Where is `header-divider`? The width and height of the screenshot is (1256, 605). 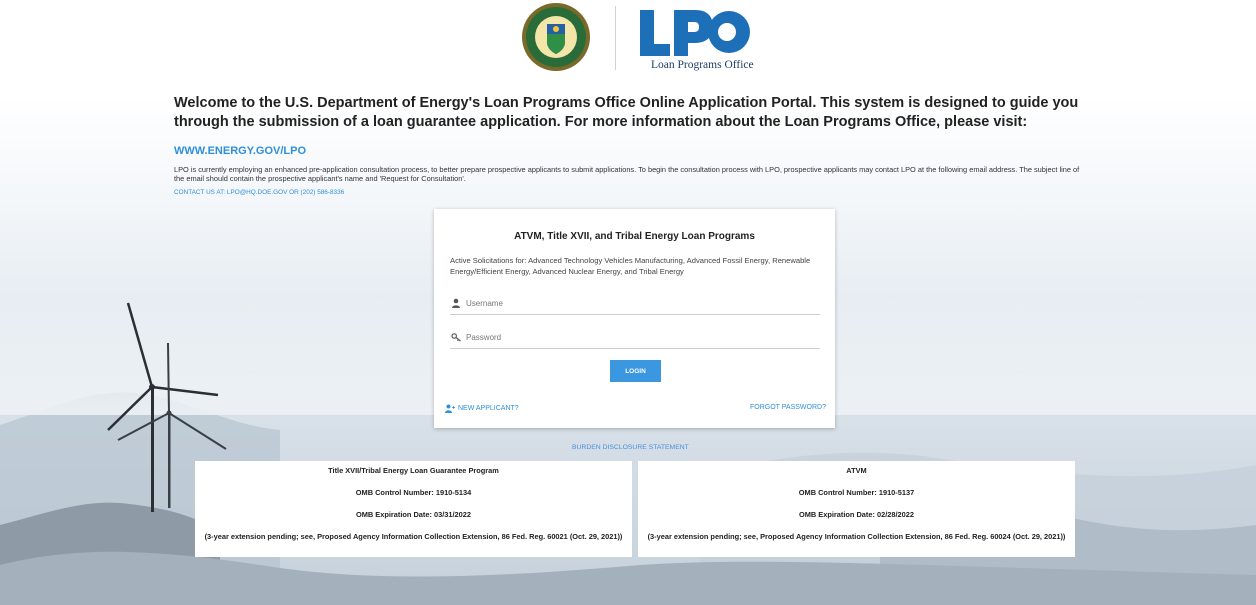
header-divider is located at coordinates (615, 38).